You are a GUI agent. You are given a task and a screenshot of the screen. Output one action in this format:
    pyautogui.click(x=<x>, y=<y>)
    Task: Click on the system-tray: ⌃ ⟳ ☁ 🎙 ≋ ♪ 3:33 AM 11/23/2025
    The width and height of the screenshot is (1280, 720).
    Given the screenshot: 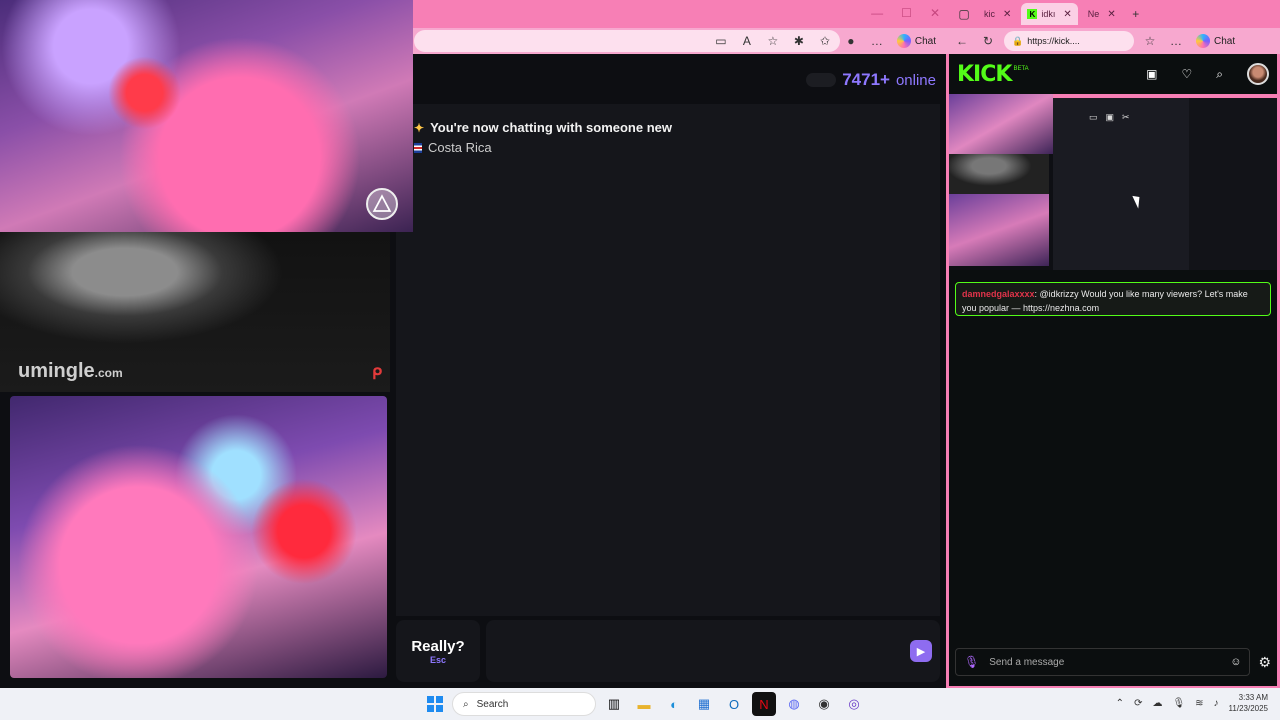 What is the action you would take?
    pyautogui.click(x=1192, y=703)
    